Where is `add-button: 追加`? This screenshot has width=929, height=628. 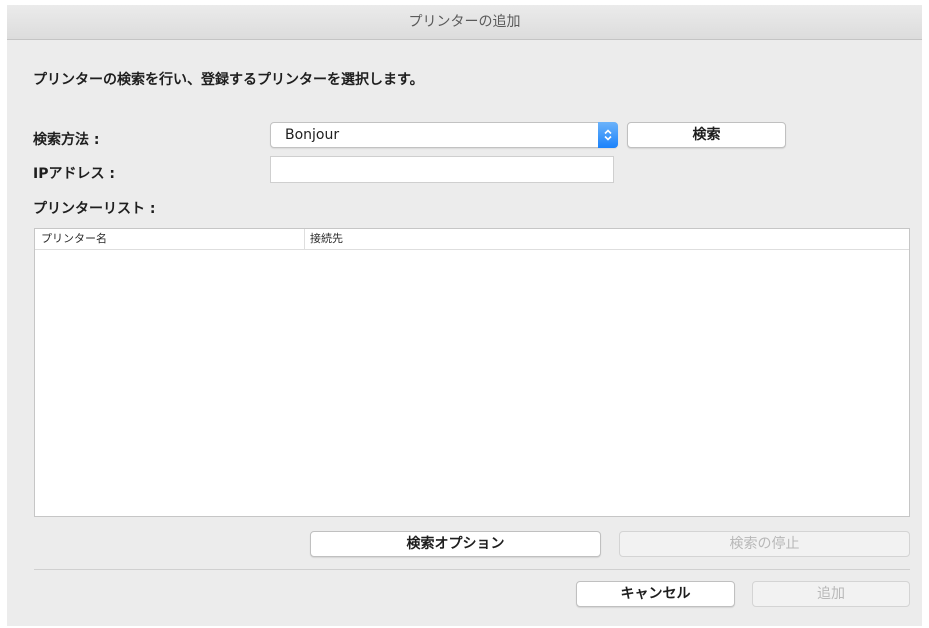 add-button: 追加 is located at coordinates (831, 594).